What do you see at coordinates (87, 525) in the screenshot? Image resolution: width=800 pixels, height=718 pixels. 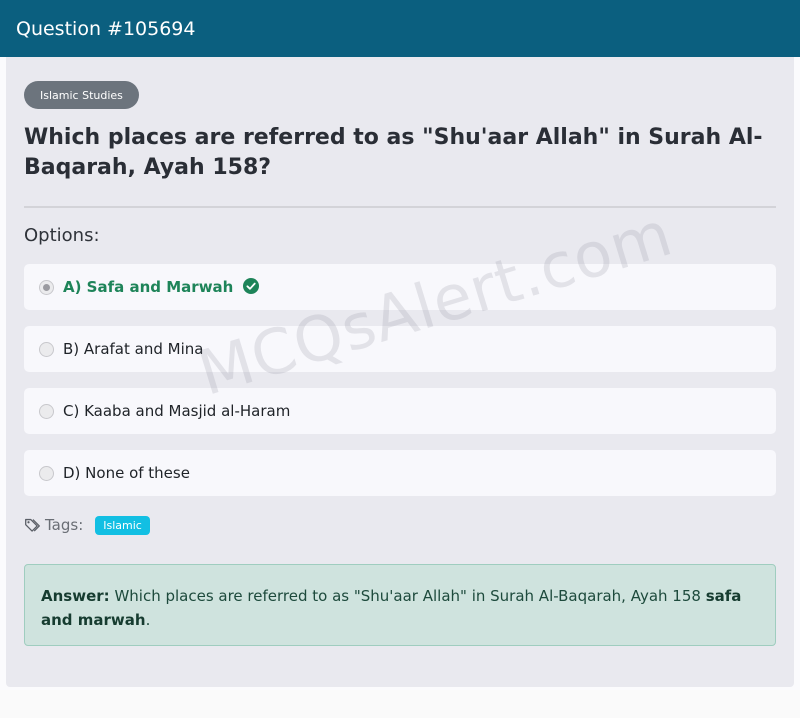 I see `tags-row: Tags: Islamic` at bounding box center [87, 525].